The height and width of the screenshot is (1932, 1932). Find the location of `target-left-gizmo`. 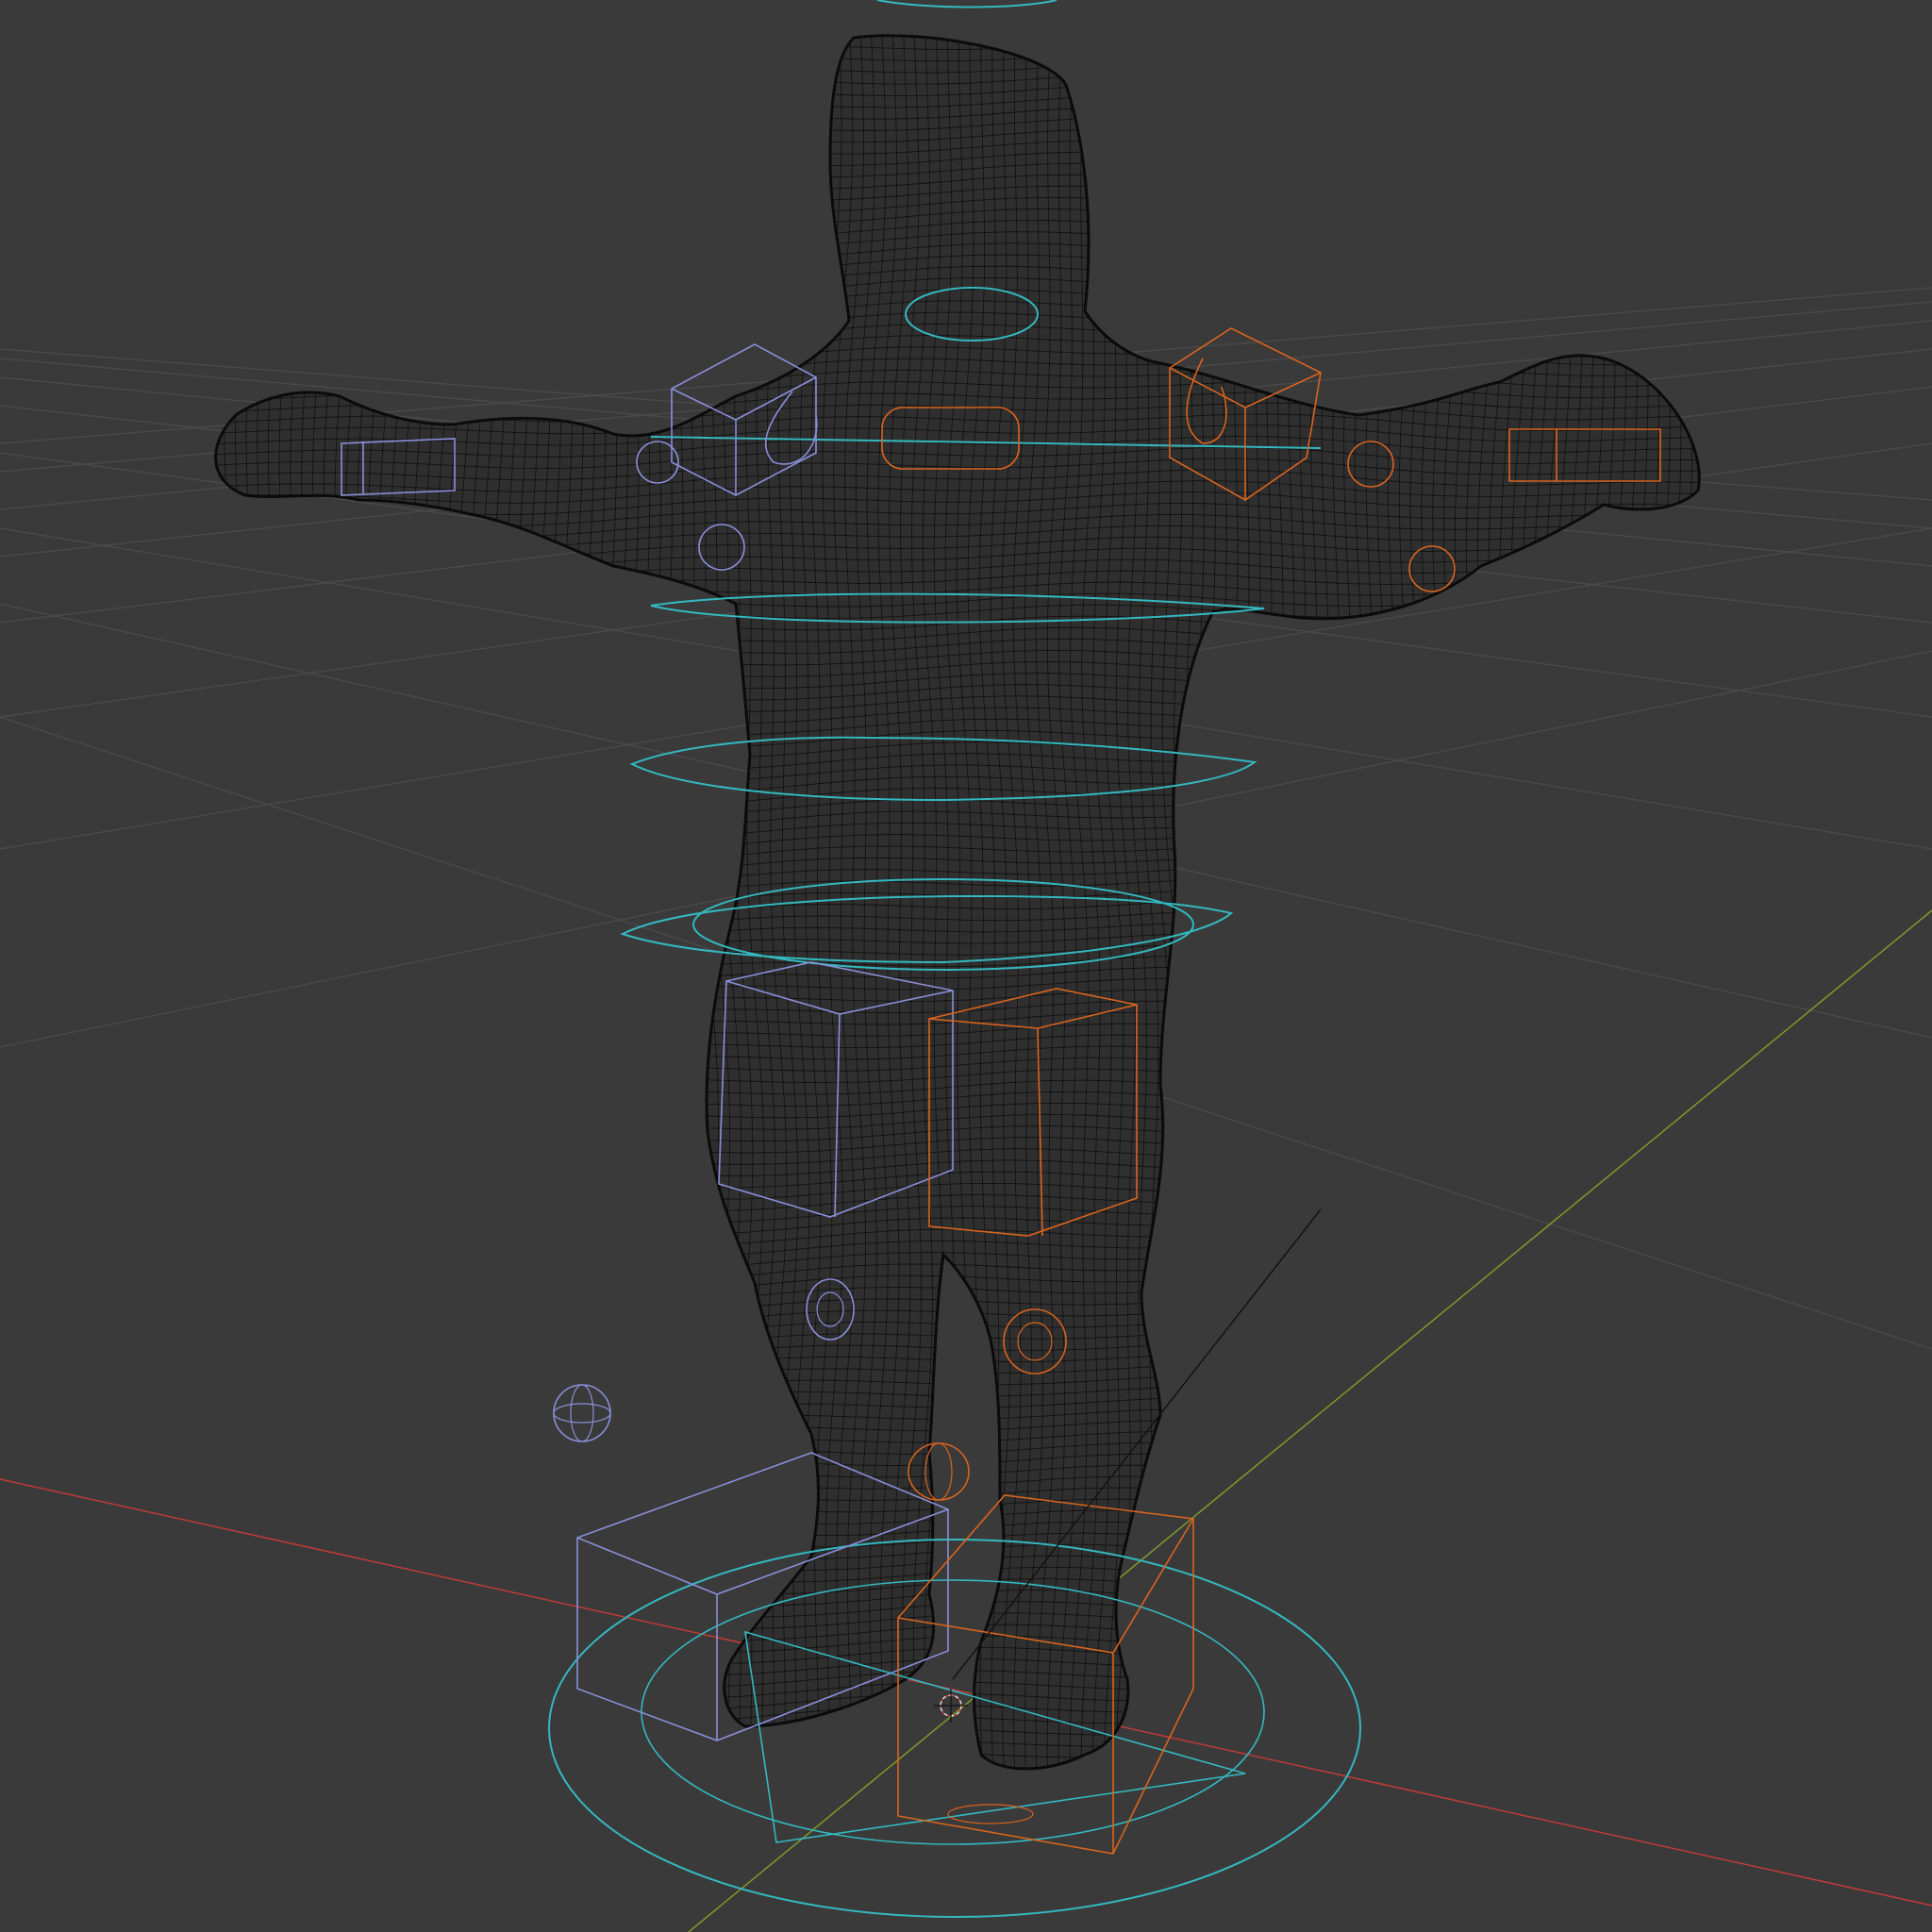

target-left-gizmo is located at coordinates (582, 1413).